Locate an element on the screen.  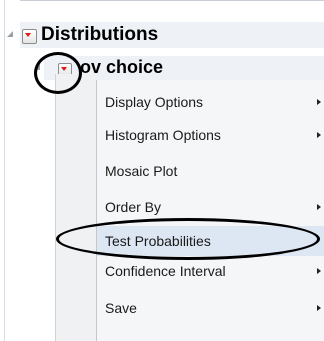
menu-item-label: Order By is located at coordinates (133, 207).